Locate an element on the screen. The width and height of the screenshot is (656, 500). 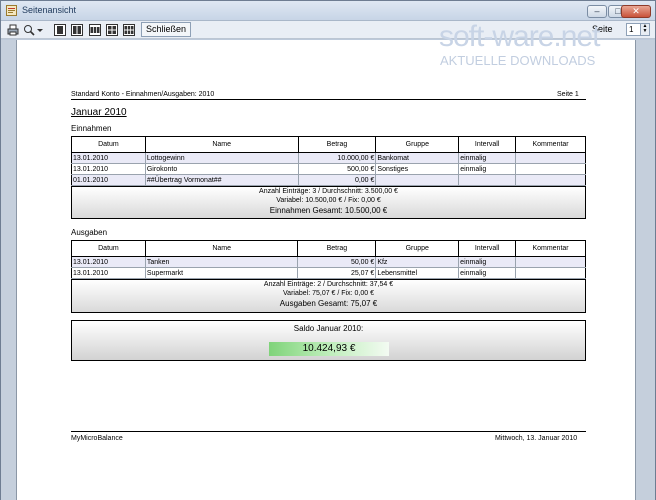
expenses-summary-variable: Variabel: 75,07 € / Fix: 0,00 € is located at coordinates (328, 293).